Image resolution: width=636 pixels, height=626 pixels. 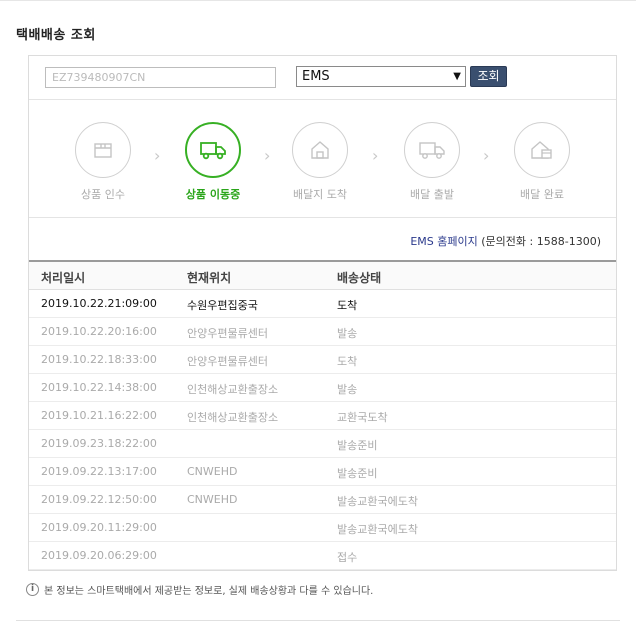 What do you see at coordinates (99, 471) in the screenshot?
I see `cell-datetime: 2019.09.22.13:17:00` at bounding box center [99, 471].